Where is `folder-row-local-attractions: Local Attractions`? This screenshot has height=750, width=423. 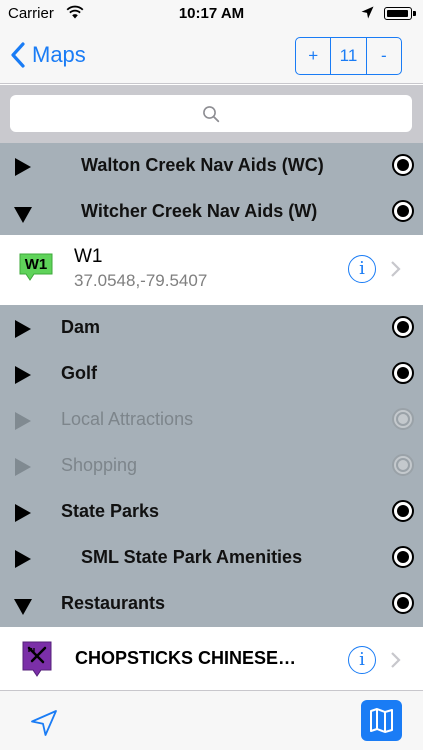 folder-row-local-attractions: Local Attractions is located at coordinates (211, 420).